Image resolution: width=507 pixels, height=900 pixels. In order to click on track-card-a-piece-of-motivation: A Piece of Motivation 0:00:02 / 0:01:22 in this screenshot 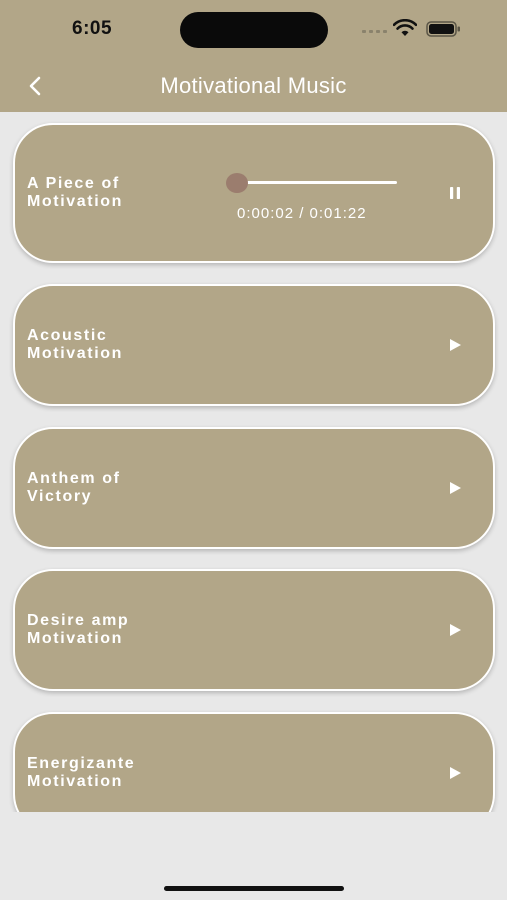, I will do `click(254, 193)`.